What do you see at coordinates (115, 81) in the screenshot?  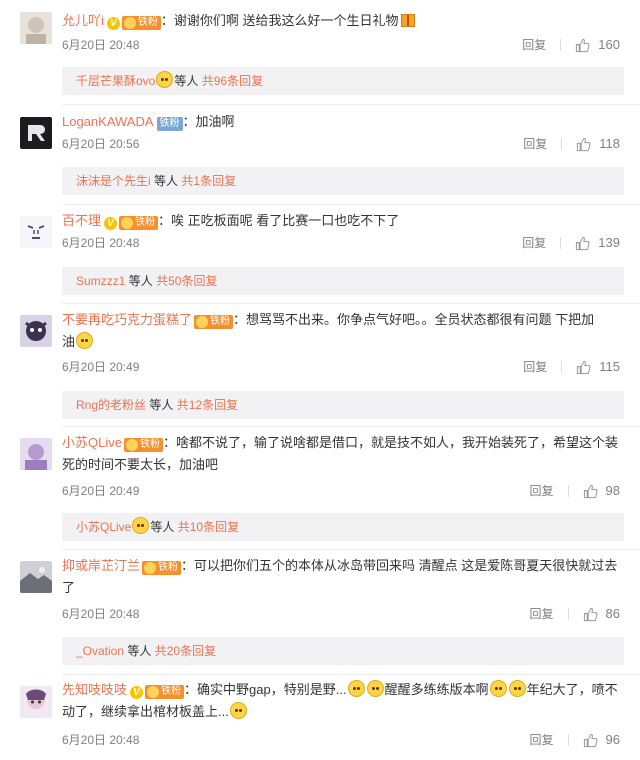 I see `sub-reply-user: 千层芒果酥ovo` at bounding box center [115, 81].